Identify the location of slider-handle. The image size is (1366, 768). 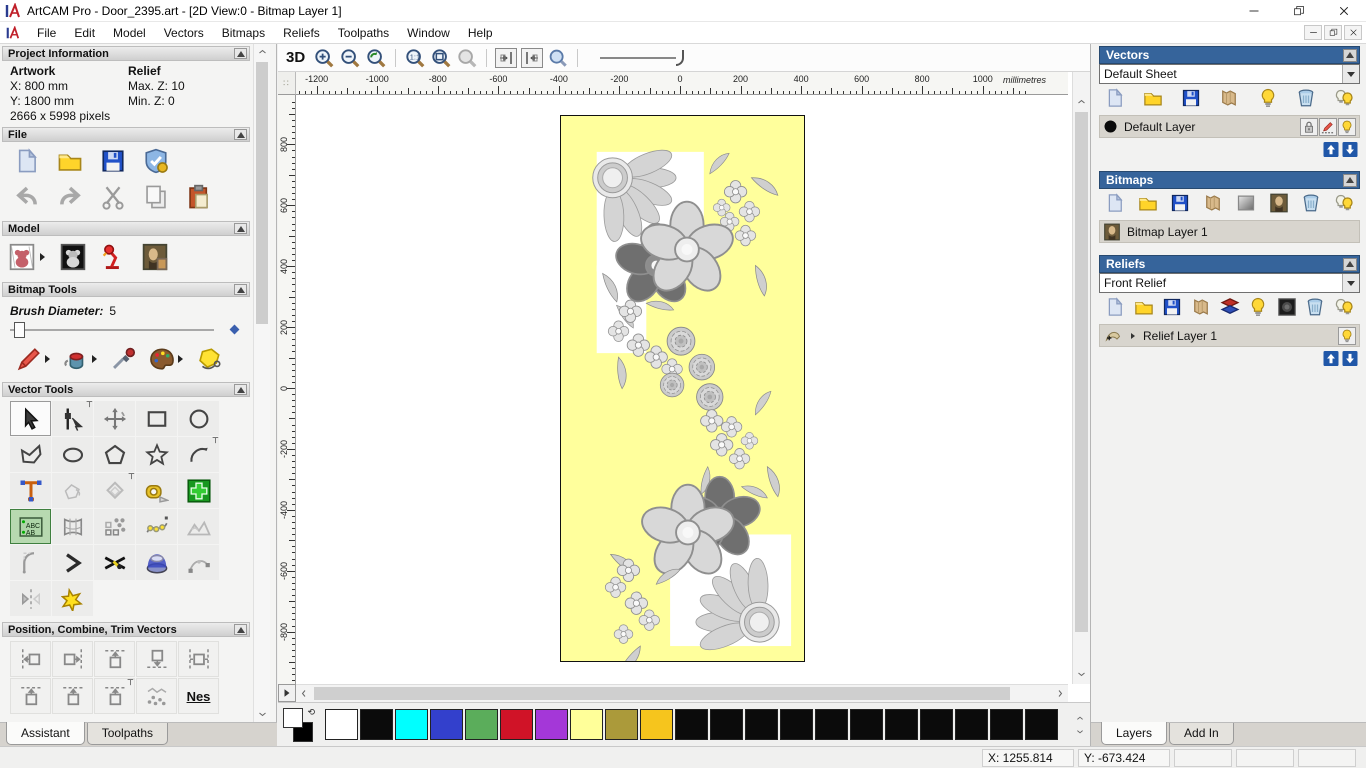
(19, 330).